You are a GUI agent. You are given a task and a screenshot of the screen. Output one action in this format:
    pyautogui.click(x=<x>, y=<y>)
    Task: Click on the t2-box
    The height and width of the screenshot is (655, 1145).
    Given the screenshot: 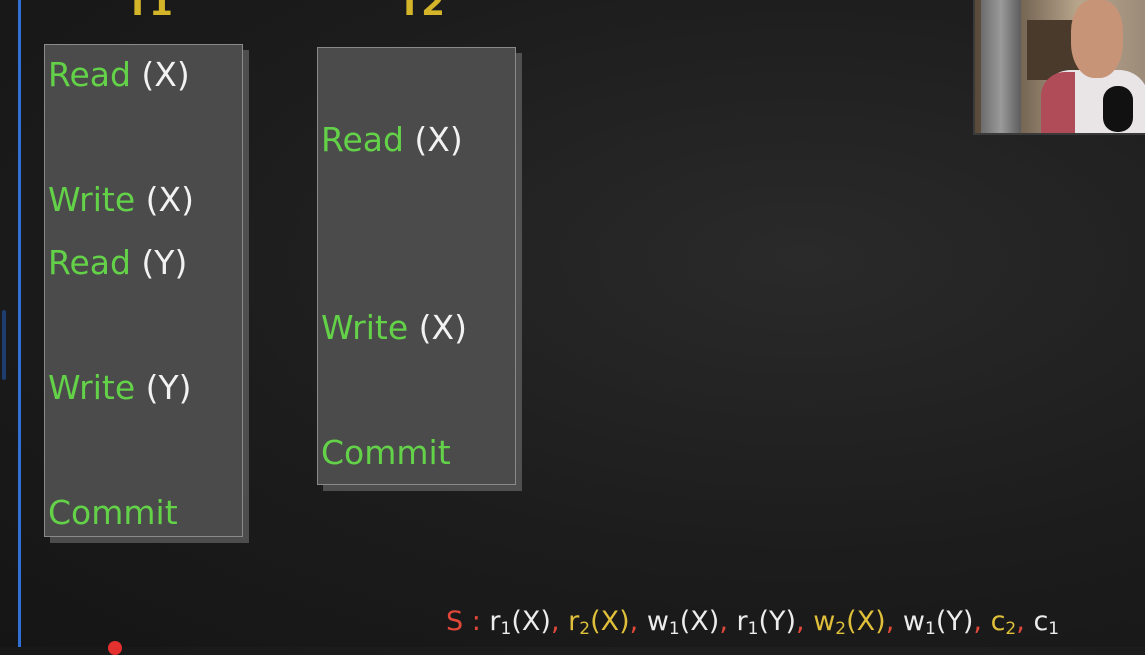 What is the action you would take?
    pyautogui.click(x=416, y=266)
    